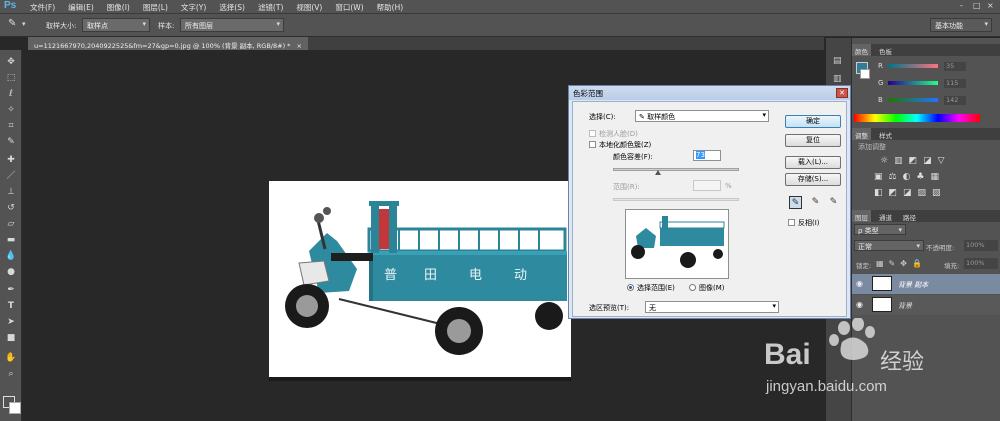 This screenshot has height=421, width=1000. I want to click on type-tool-icon: T, so click(11, 306).